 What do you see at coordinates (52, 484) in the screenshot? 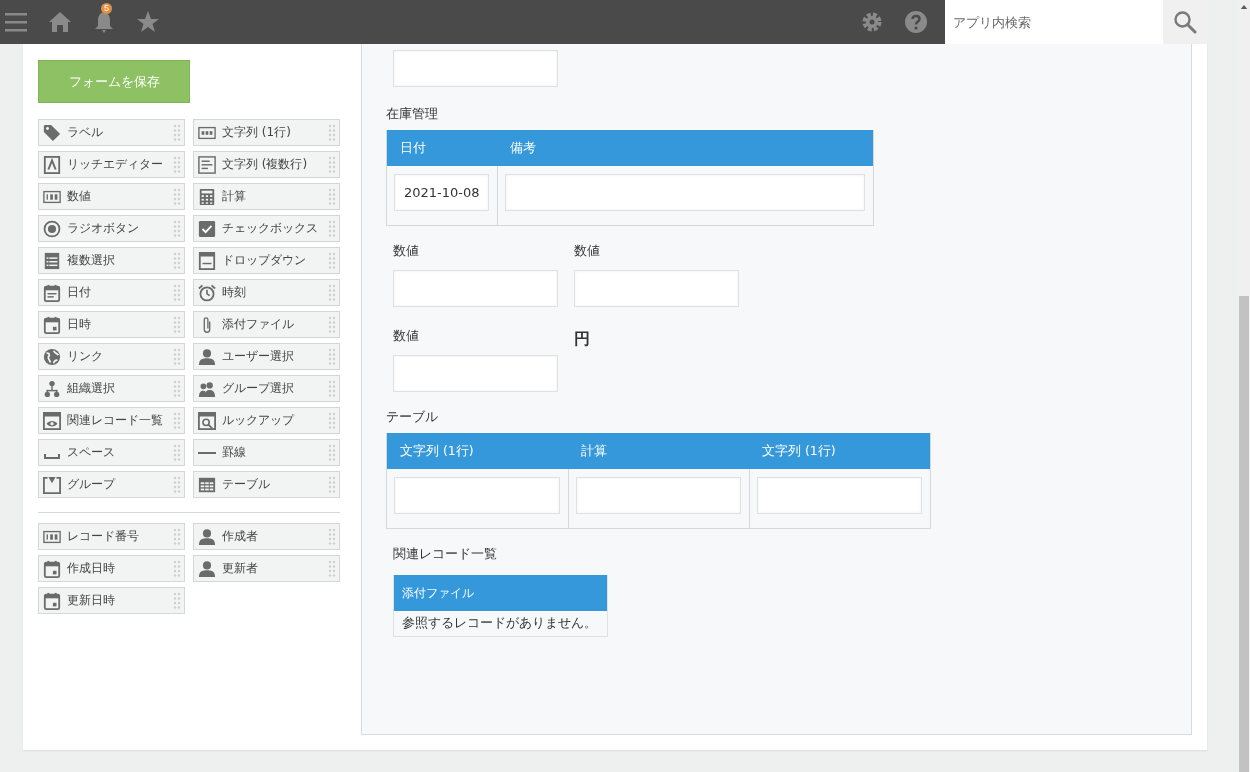
I see `group-box-icon` at bounding box center [52, 484].